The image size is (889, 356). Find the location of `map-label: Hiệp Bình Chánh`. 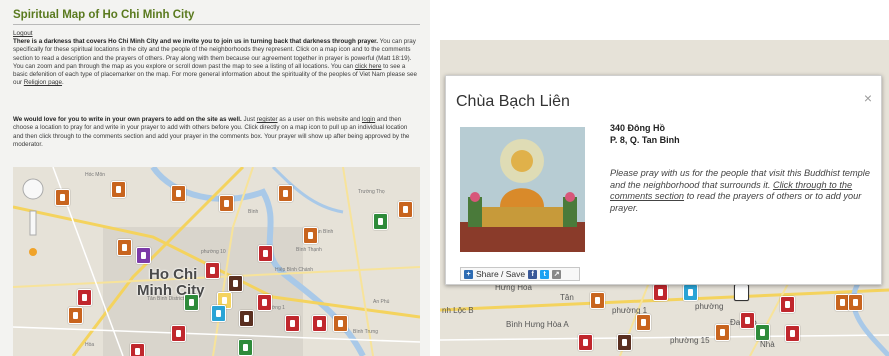

map-label: Hiệp Bình Chánh is located at coordinates (294, 270).